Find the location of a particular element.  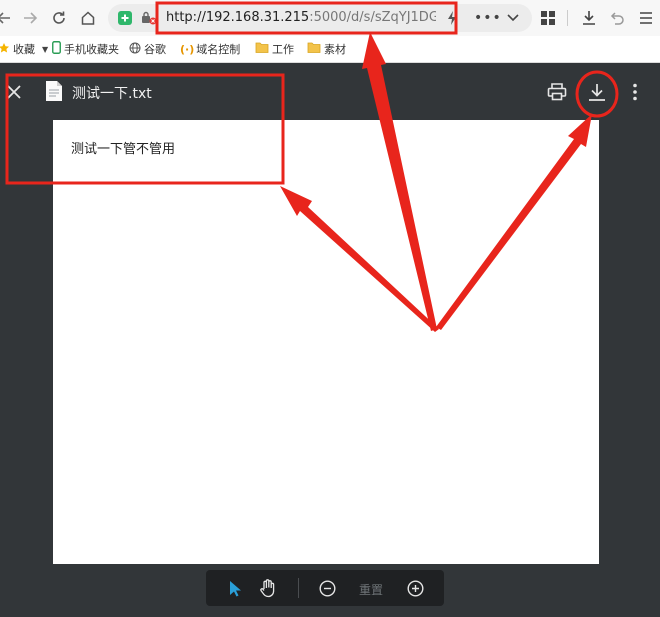

file-title: 测试一下.txt is located at coordinates (112, 94).